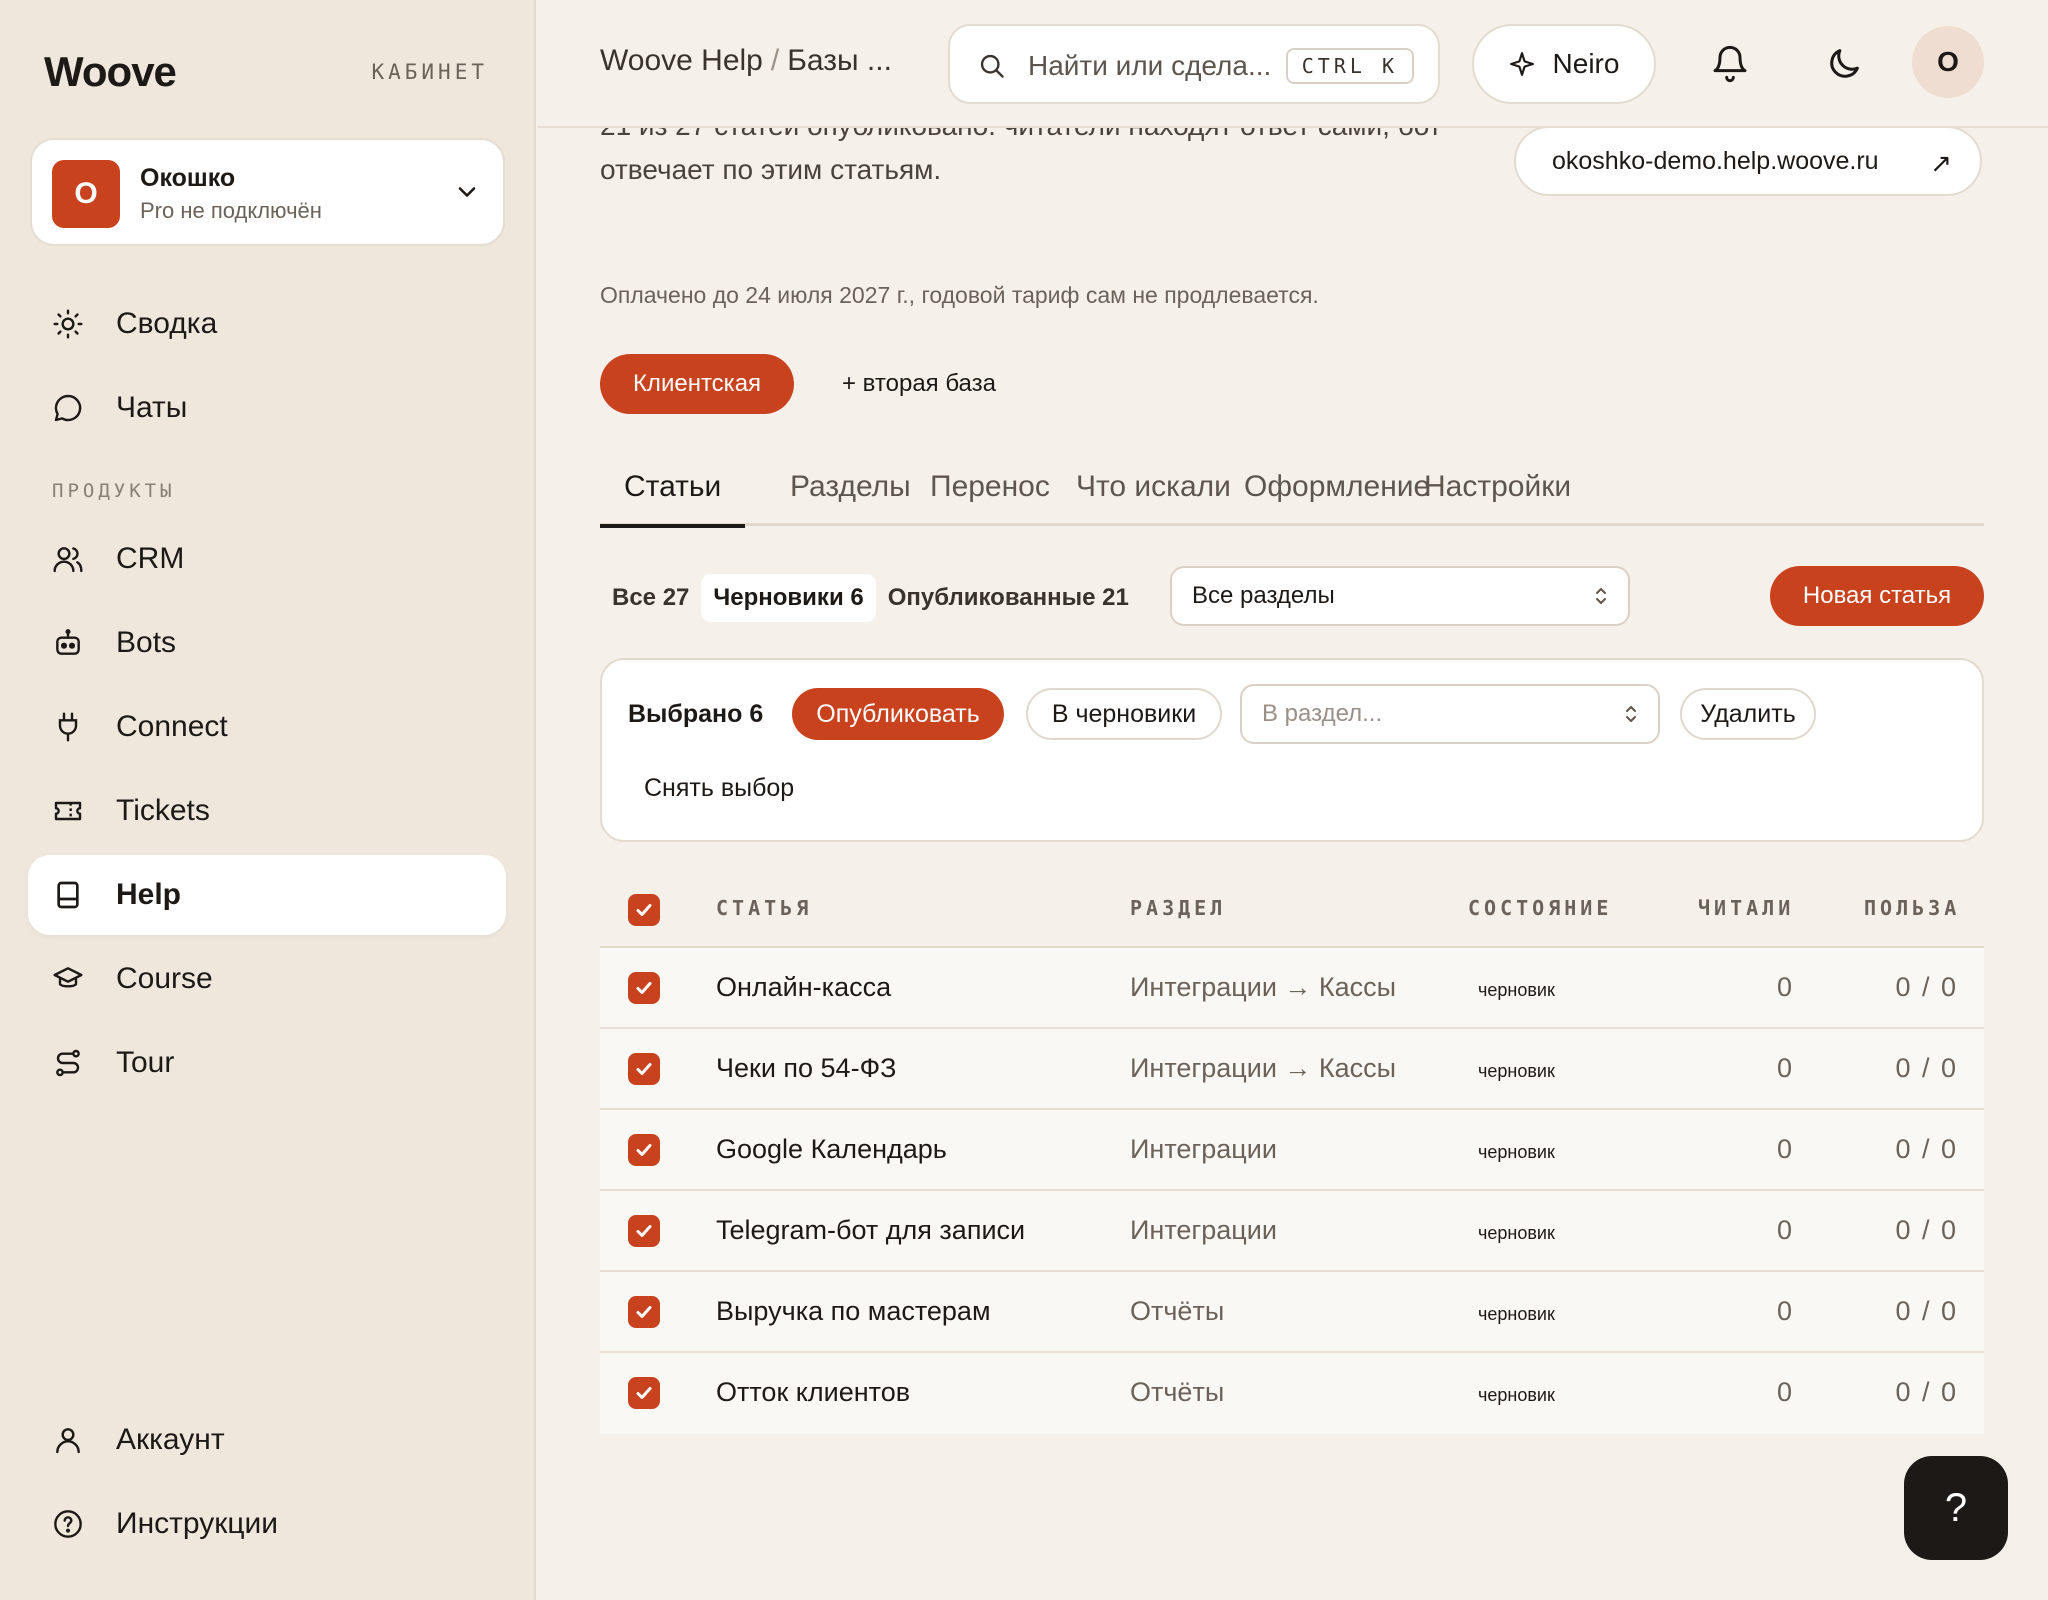  Describe the element at coordinates (267, 643) in the screenshot. I see `sidebar-item-bots: Bots` at that location.